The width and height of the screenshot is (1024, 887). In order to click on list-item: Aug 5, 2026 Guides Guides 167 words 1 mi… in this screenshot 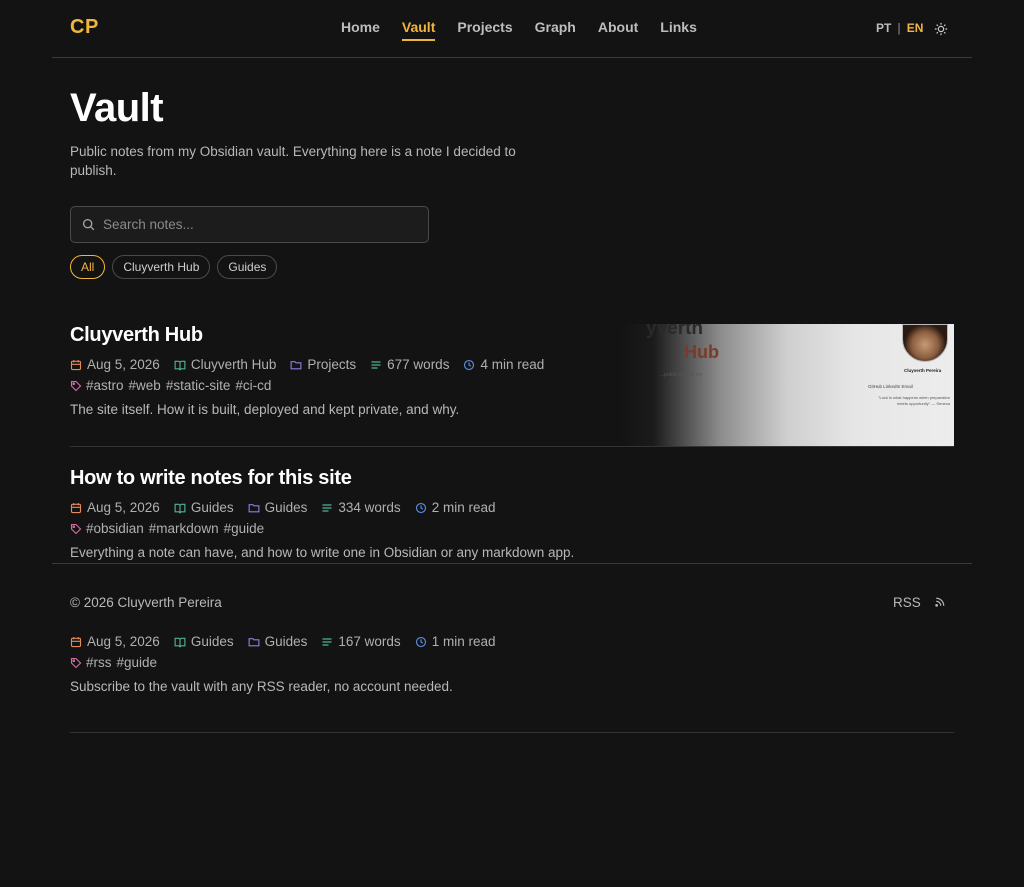, I will do `click(512, 664)`.